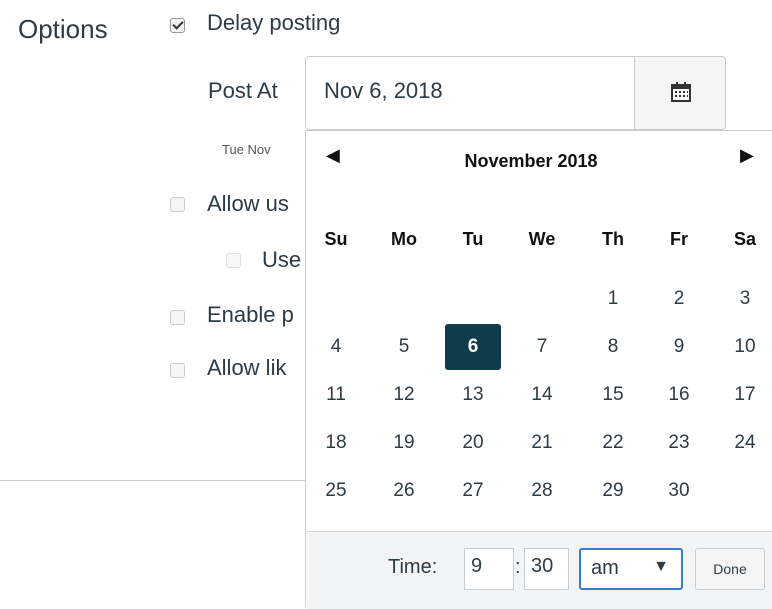 The height and width of the screenshot is (609, 772). I want to click on day-cell: 26, so click(404, 491).